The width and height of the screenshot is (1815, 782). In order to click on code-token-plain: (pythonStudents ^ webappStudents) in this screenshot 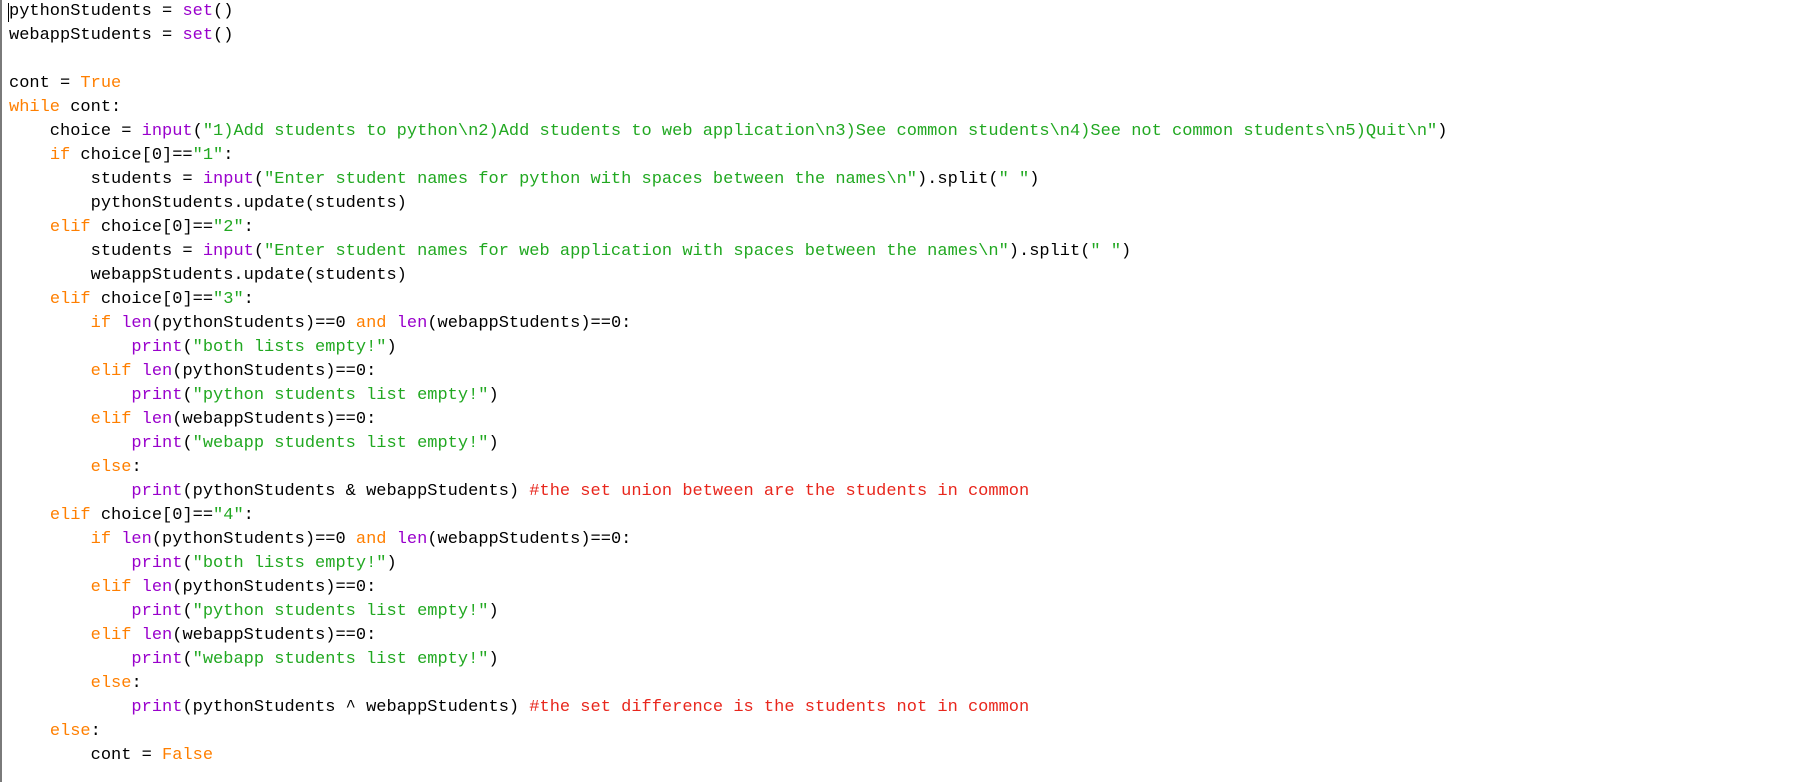, I will do `click(356, 707)`.